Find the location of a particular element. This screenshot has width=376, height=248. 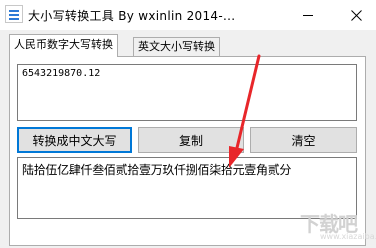

minimize-icon is located at coordinates (308, 15).